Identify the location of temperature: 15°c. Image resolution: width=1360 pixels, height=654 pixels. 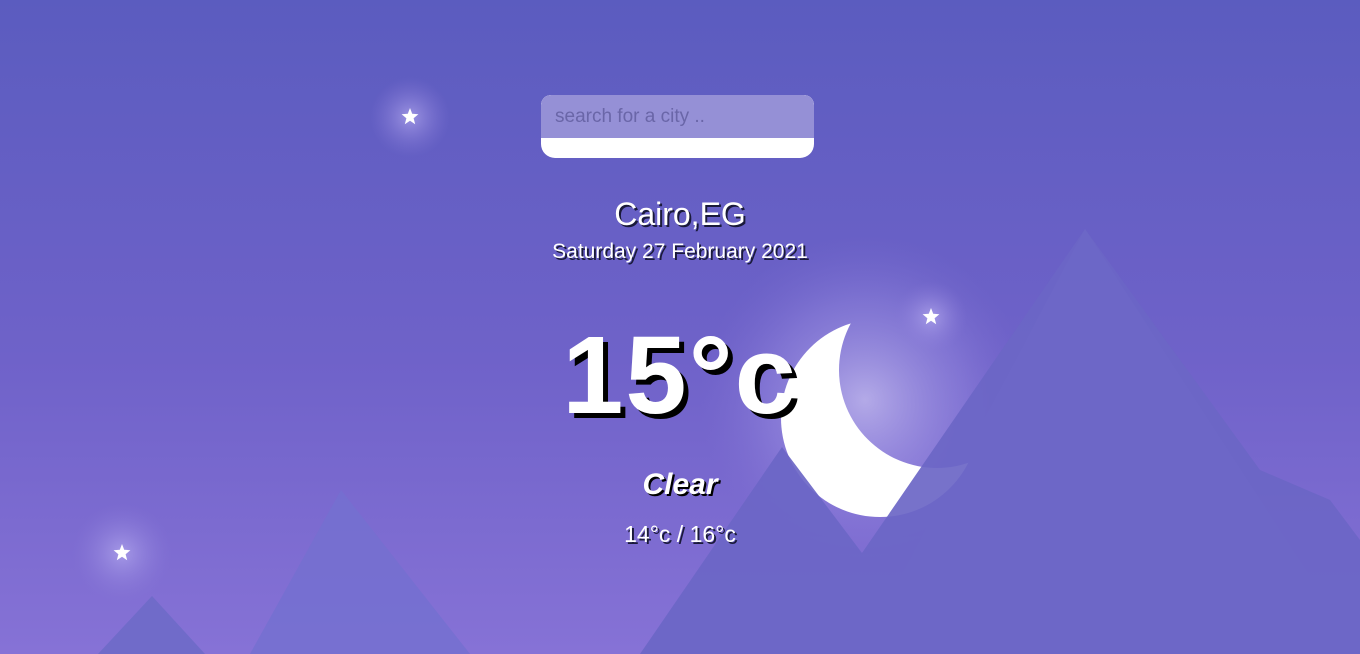
(680, 375).